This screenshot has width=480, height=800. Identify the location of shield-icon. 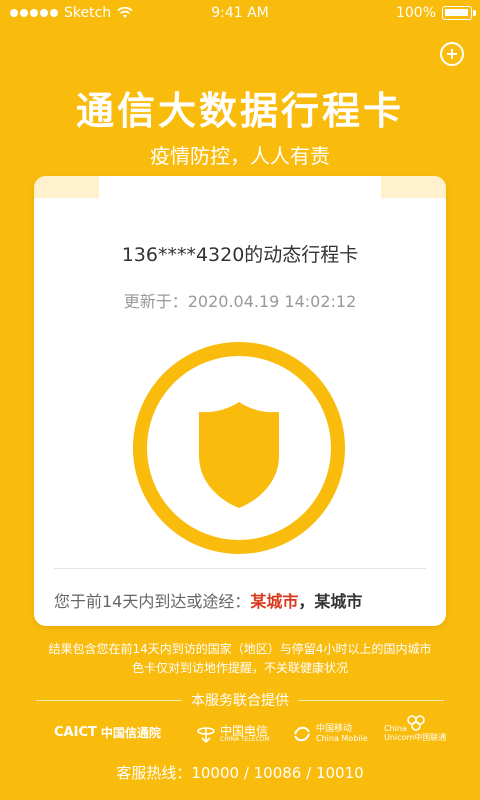
(239, 455).